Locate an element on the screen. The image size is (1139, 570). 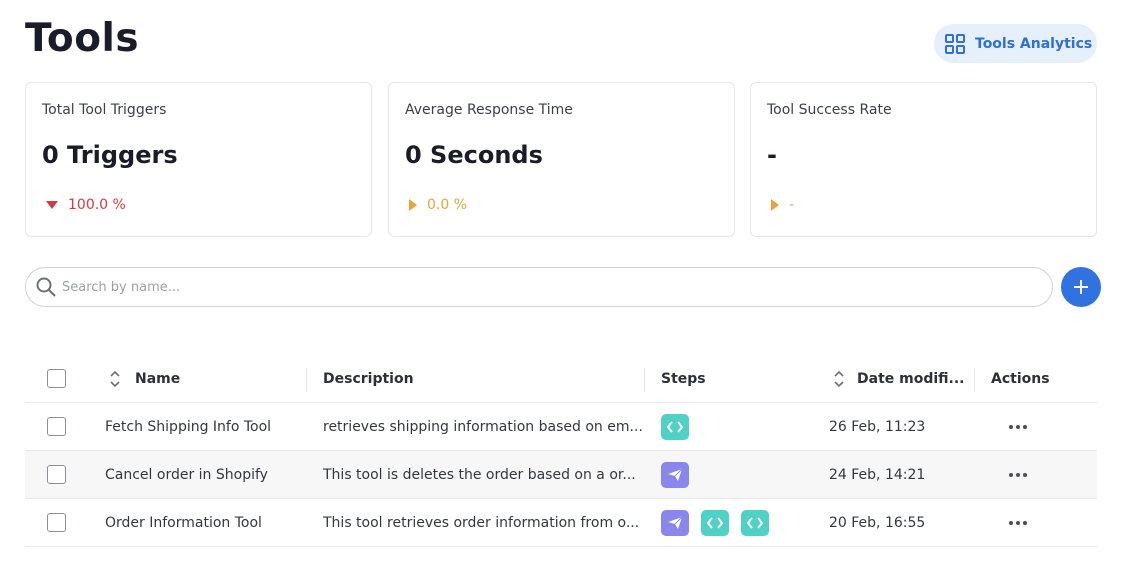
date-modified: 26 Feb, 11:23 is located at coordinates (877, 426).